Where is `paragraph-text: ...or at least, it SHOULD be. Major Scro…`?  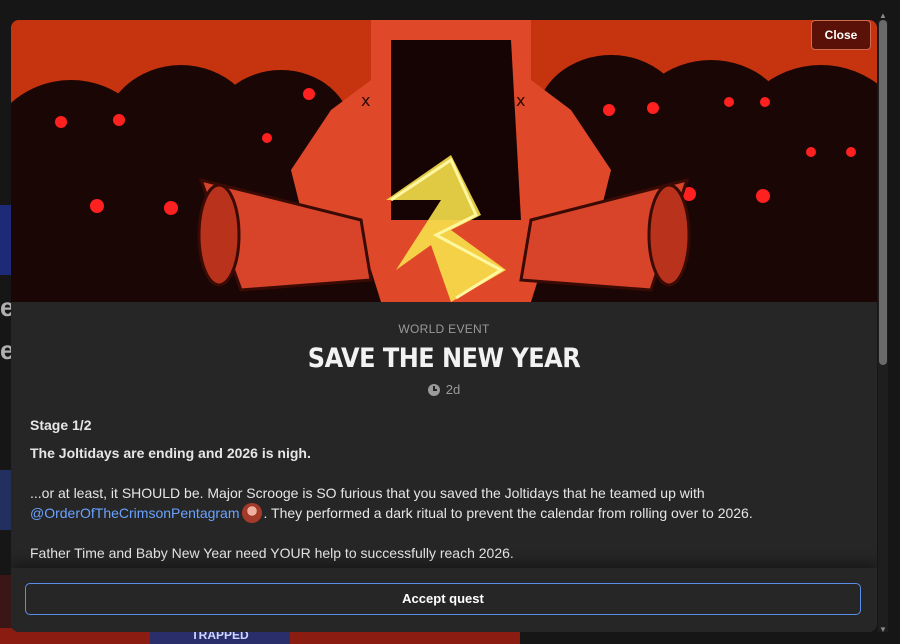
paragraph-text: ...or at least, it SHOULD be. Major Scro… is located at coordinates (367, 493).